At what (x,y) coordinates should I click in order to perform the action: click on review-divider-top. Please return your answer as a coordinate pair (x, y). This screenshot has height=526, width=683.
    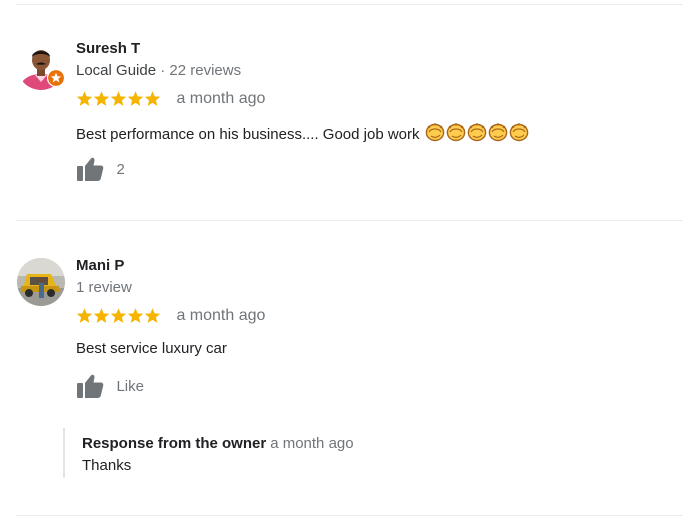
    Looking at the image, I should click on (349, 4).